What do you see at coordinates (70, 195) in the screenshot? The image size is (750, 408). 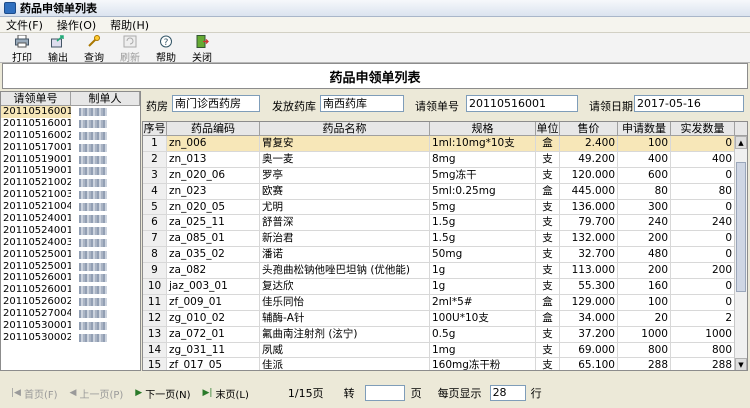 I see `list-item: 20110521003` at bounding box center [70, 195].